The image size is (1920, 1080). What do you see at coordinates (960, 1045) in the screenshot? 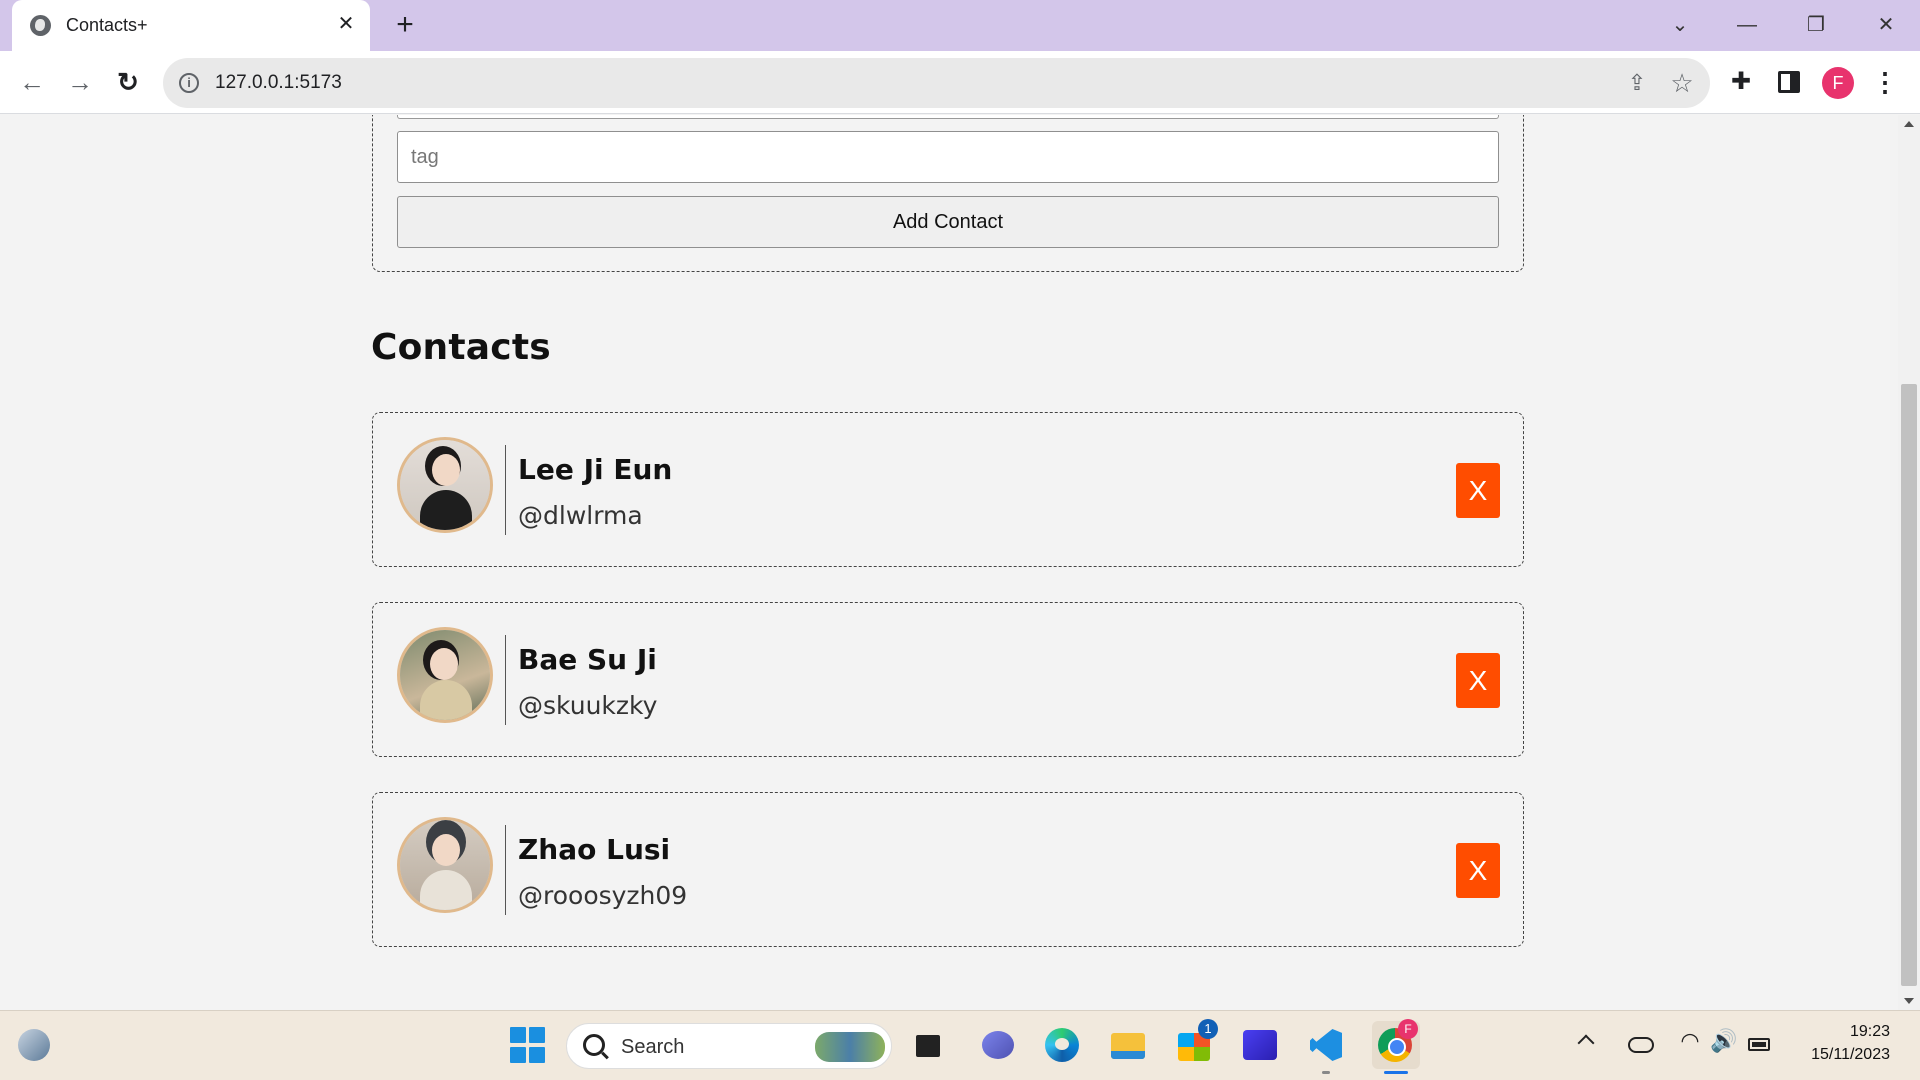
I see `windows-taskbar: Search 1 F ◠ 🔊 19:23 15/11/2023` at bounding box center [960, 1045].